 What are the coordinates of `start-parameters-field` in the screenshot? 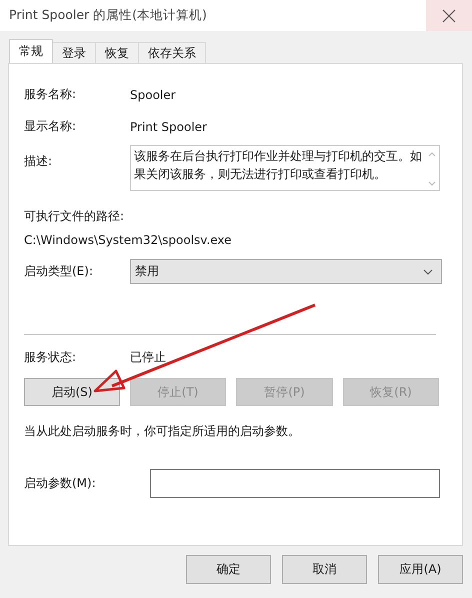 It's located at (295, 483).